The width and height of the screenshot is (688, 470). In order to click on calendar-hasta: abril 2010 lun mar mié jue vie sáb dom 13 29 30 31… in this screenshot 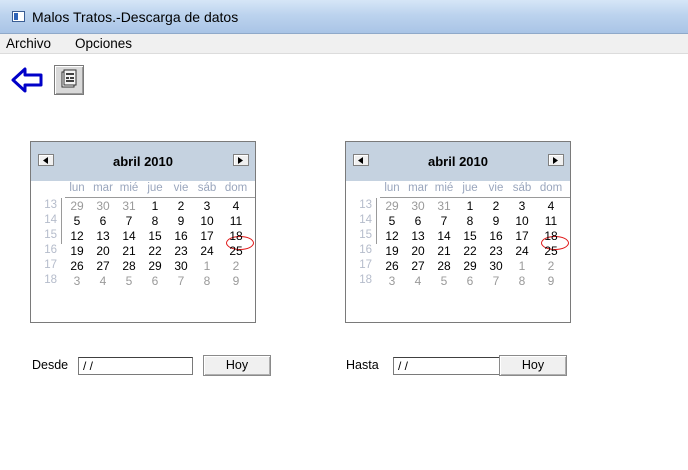, I will do `click(458, 232)`.